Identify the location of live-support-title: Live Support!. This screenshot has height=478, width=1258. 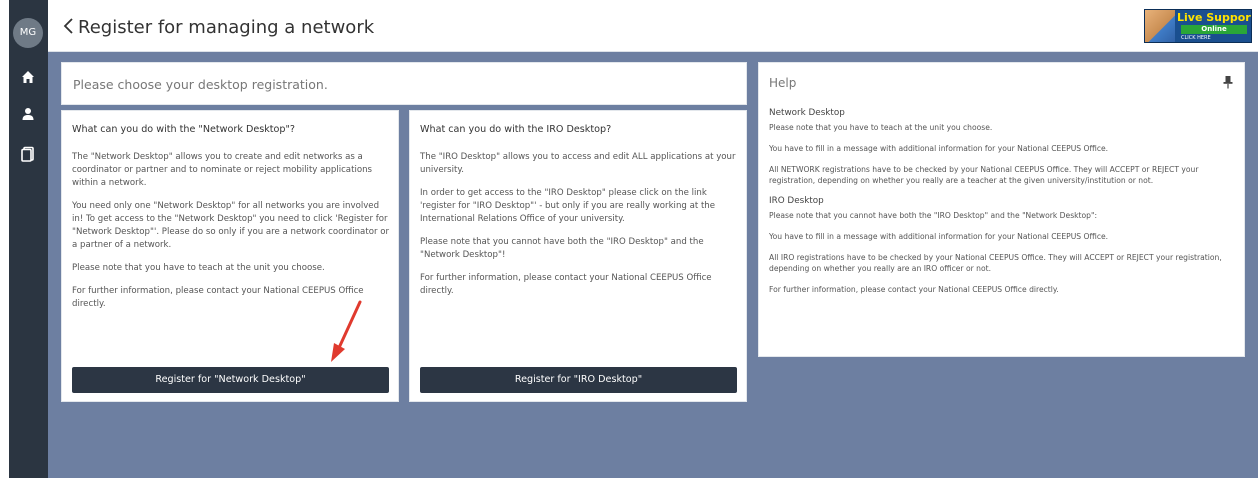
(1214, 17).